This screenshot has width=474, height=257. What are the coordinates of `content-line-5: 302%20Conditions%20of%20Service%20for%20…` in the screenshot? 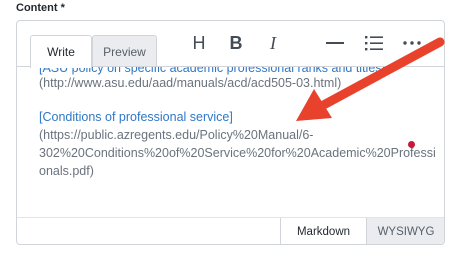 It's located at (237, 153).